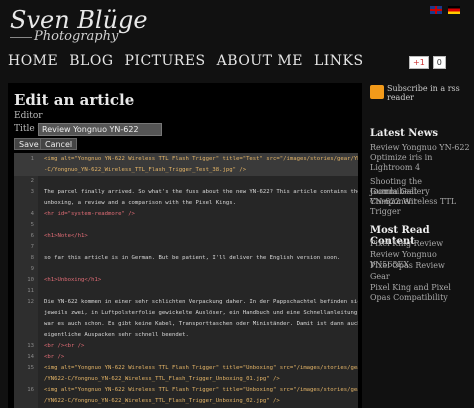 The image size is (474, 408). I want to click on social-buttons: +1 0, so click(427, 62).